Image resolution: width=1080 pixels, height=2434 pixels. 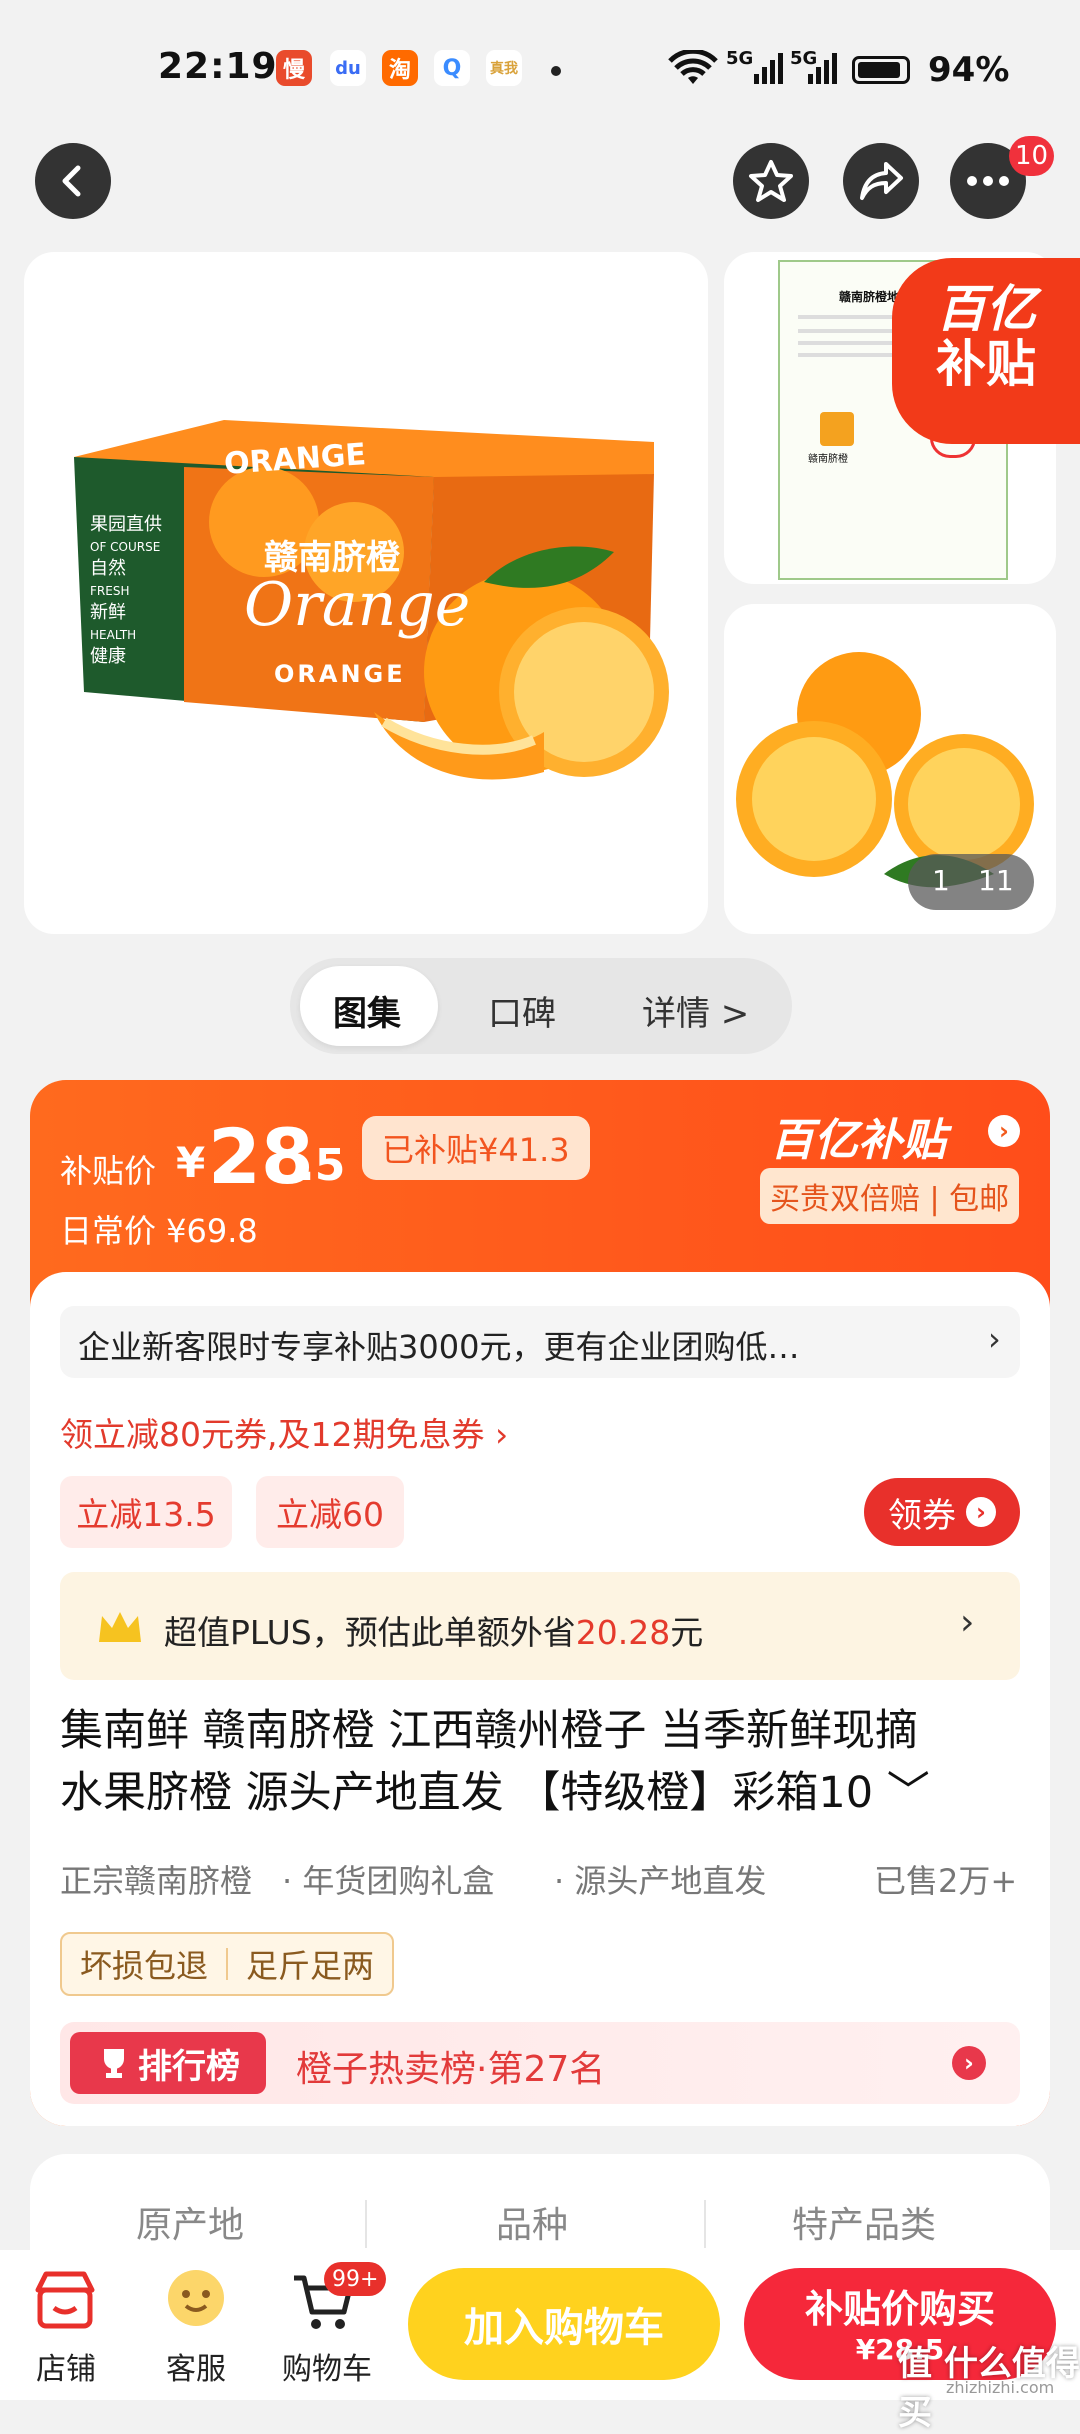 I want to click on price-currency: ¥, so click(x=191, y=1162).